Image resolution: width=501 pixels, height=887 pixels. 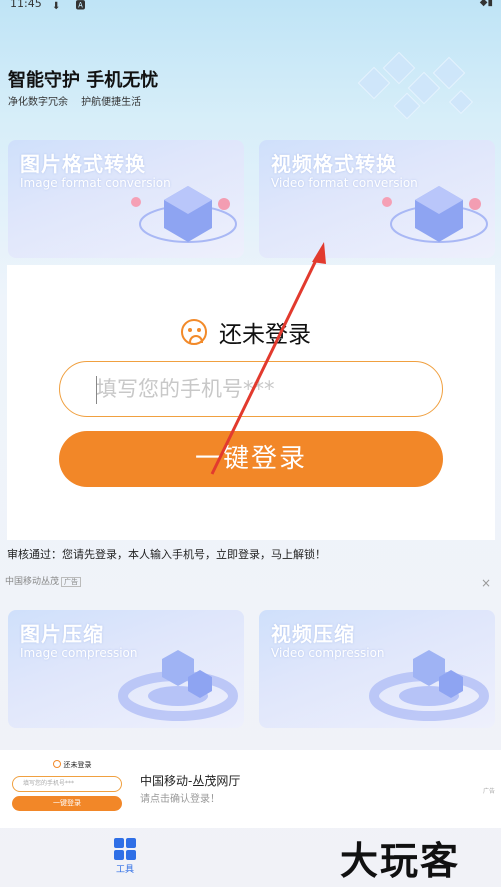 What do you see at coordinates (32, 582) in the screenshot?
I see `ad-source-text: 中国移动丛茂` at bounding box center [32, 582].